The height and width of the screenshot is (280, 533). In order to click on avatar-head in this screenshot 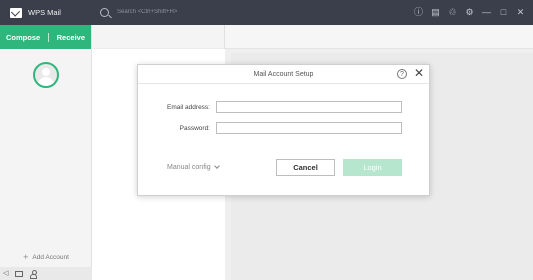, I will do `click(46, 72)`.